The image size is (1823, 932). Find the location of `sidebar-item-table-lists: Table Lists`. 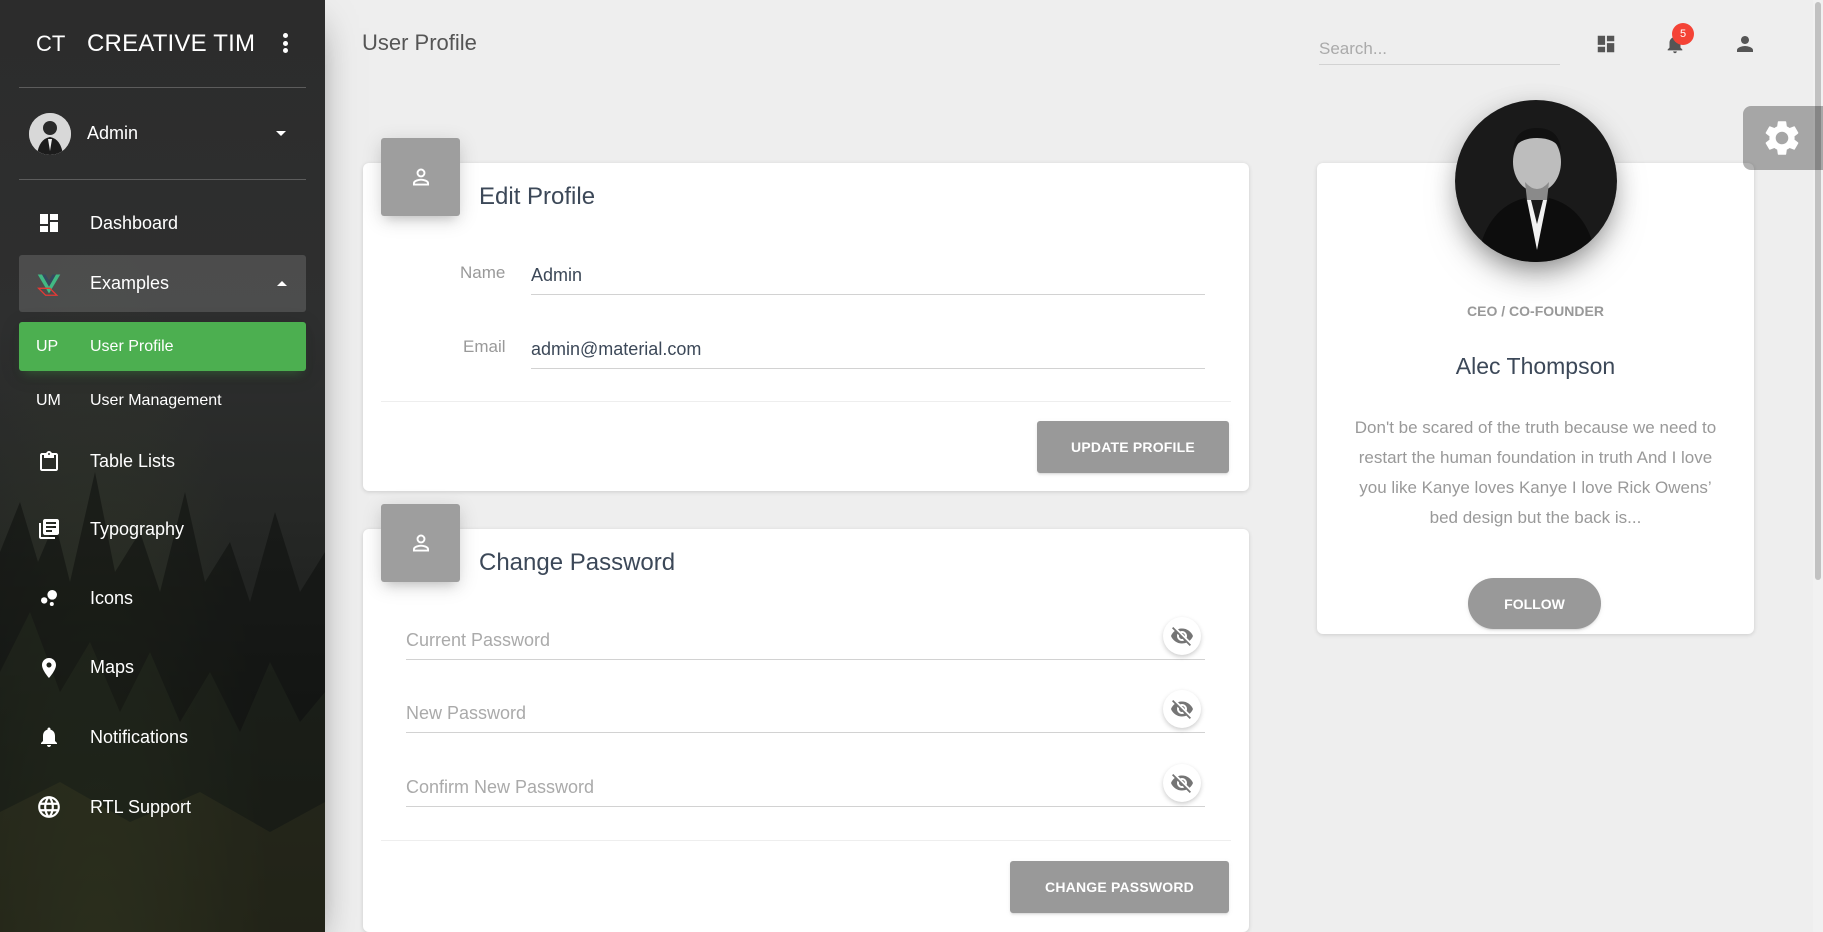

sidebar-item-table-lists: Table Lists is located at coordinates (162, 461).